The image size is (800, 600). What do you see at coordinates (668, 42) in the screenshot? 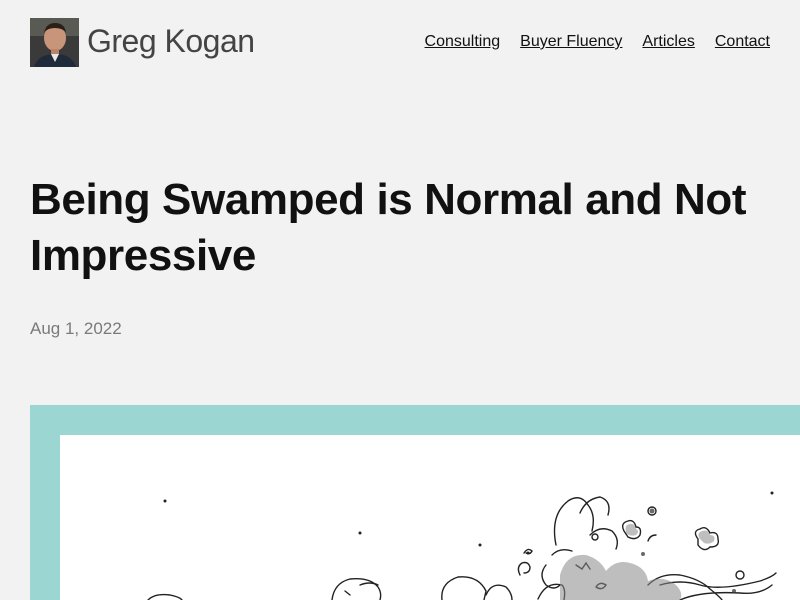
I see `nav-link-articles: Articles` at bounding box center [668, 42].